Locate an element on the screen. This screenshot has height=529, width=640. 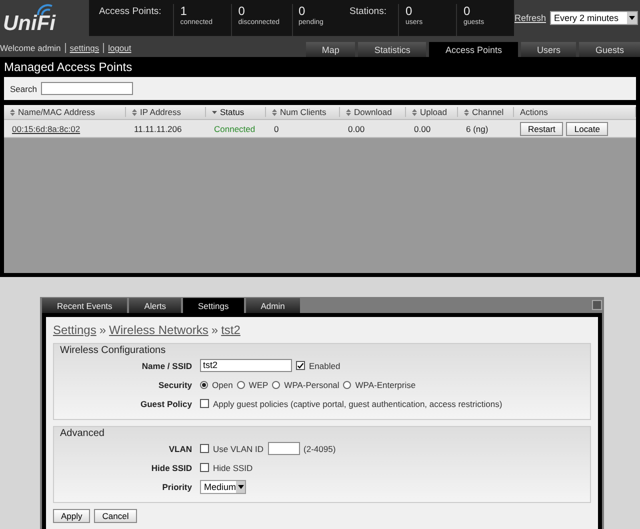
column-header: Download is located at coordinates (373, 112).